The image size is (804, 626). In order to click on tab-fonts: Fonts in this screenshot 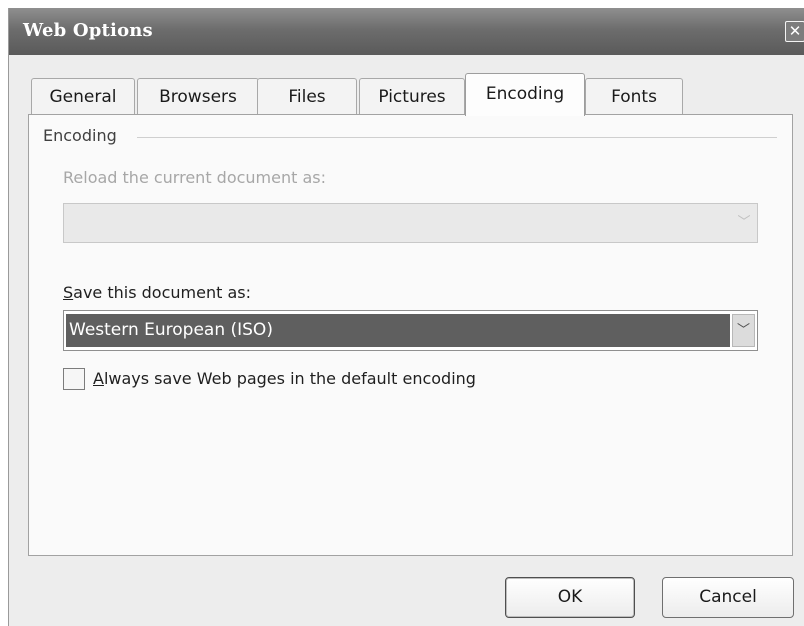, I will do `click(634, 96)`.